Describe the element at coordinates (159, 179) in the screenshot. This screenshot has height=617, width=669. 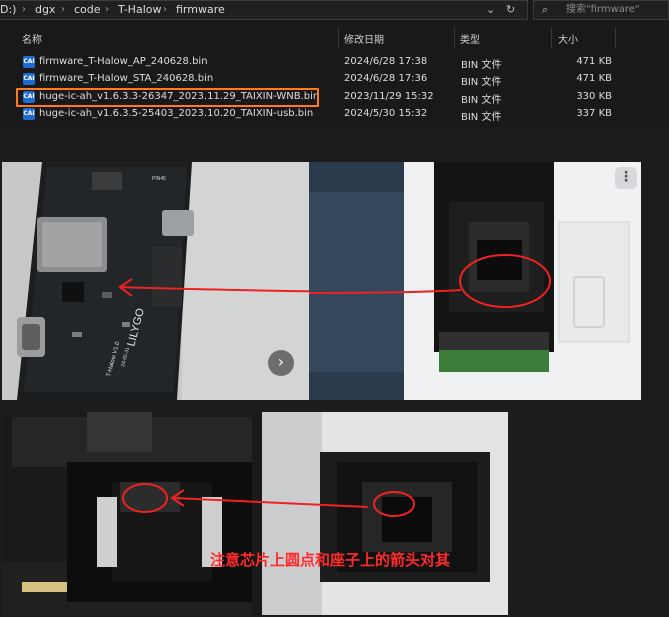
I see `silkscreen-pin: PIN45` at that location.